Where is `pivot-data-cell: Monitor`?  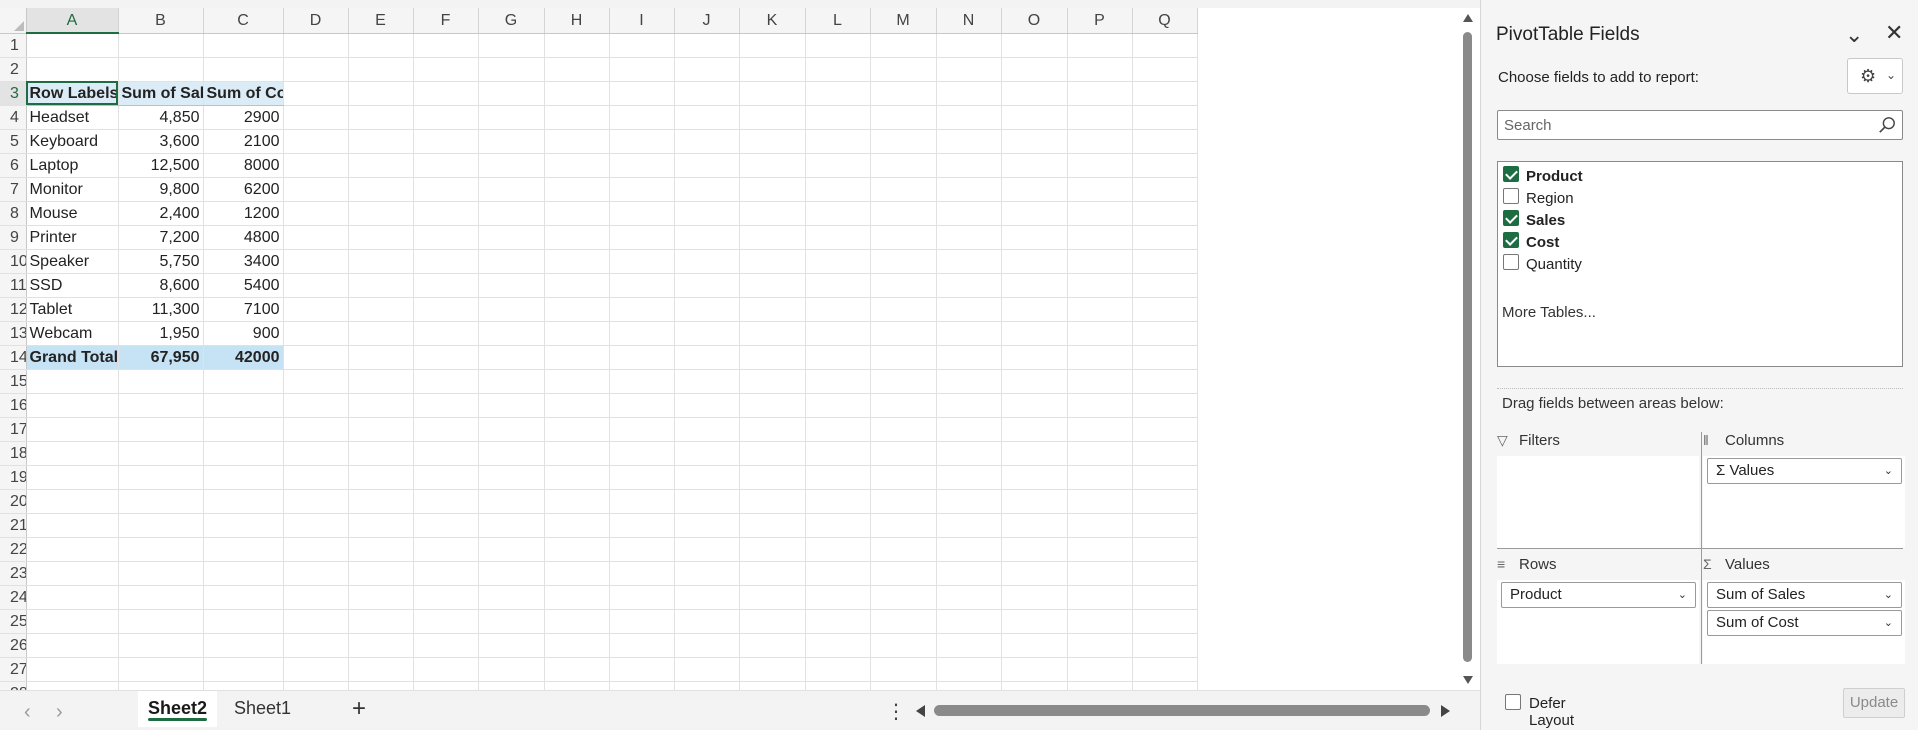 pivot-data-cell: Monitor is located at coordinates (72, 189).